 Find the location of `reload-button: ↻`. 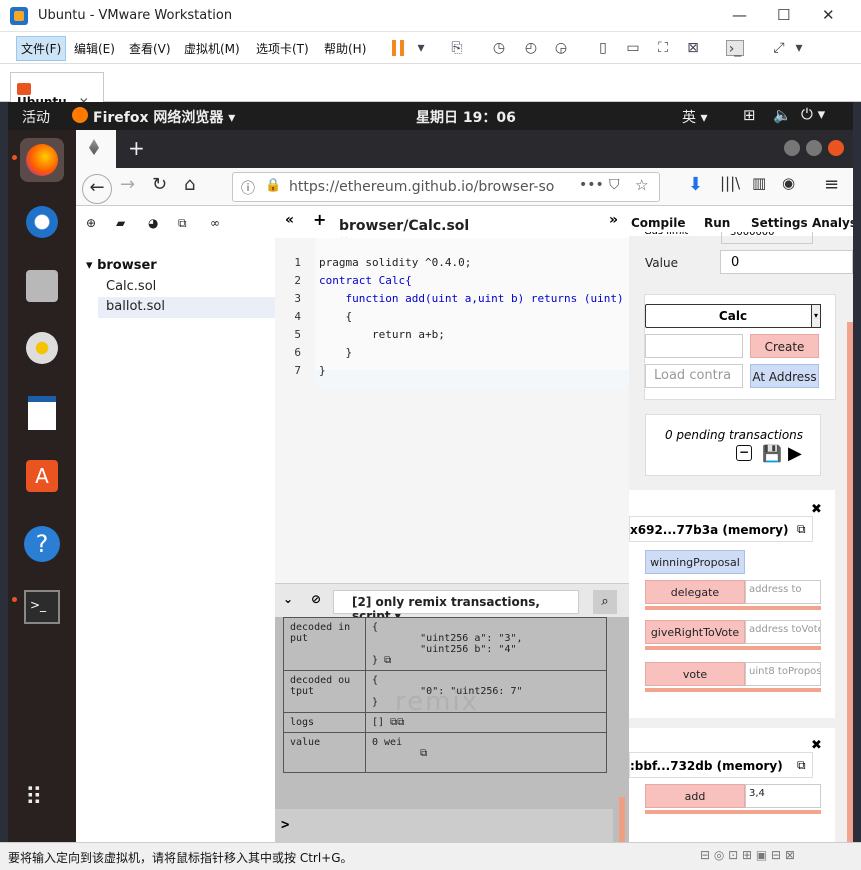

reload-button: ↻ is located at coordinates (159, 184).